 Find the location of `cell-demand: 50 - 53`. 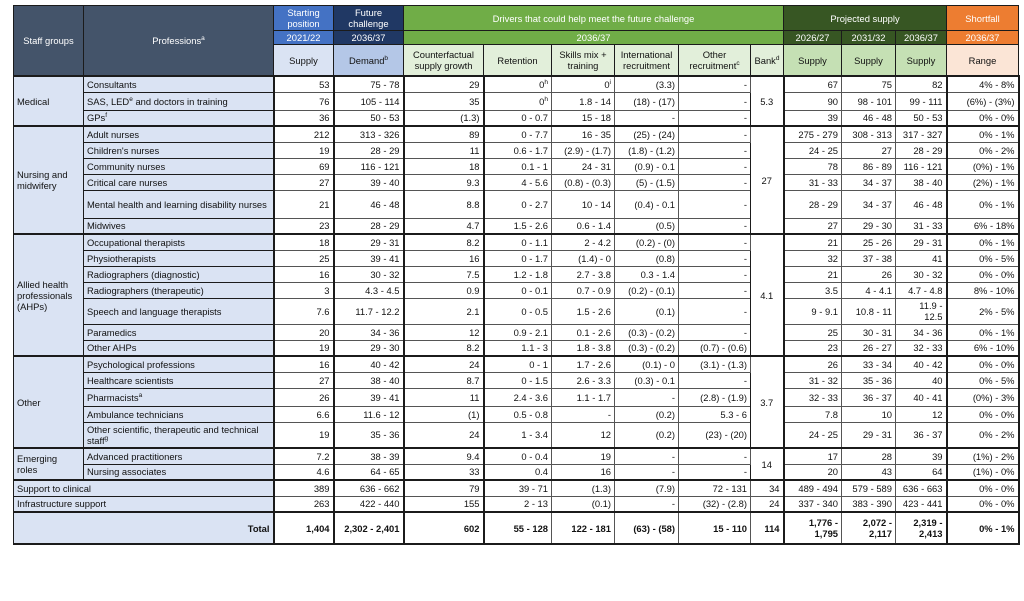

cell-demand: 50 - 53 is located at coordinates (369, 118).